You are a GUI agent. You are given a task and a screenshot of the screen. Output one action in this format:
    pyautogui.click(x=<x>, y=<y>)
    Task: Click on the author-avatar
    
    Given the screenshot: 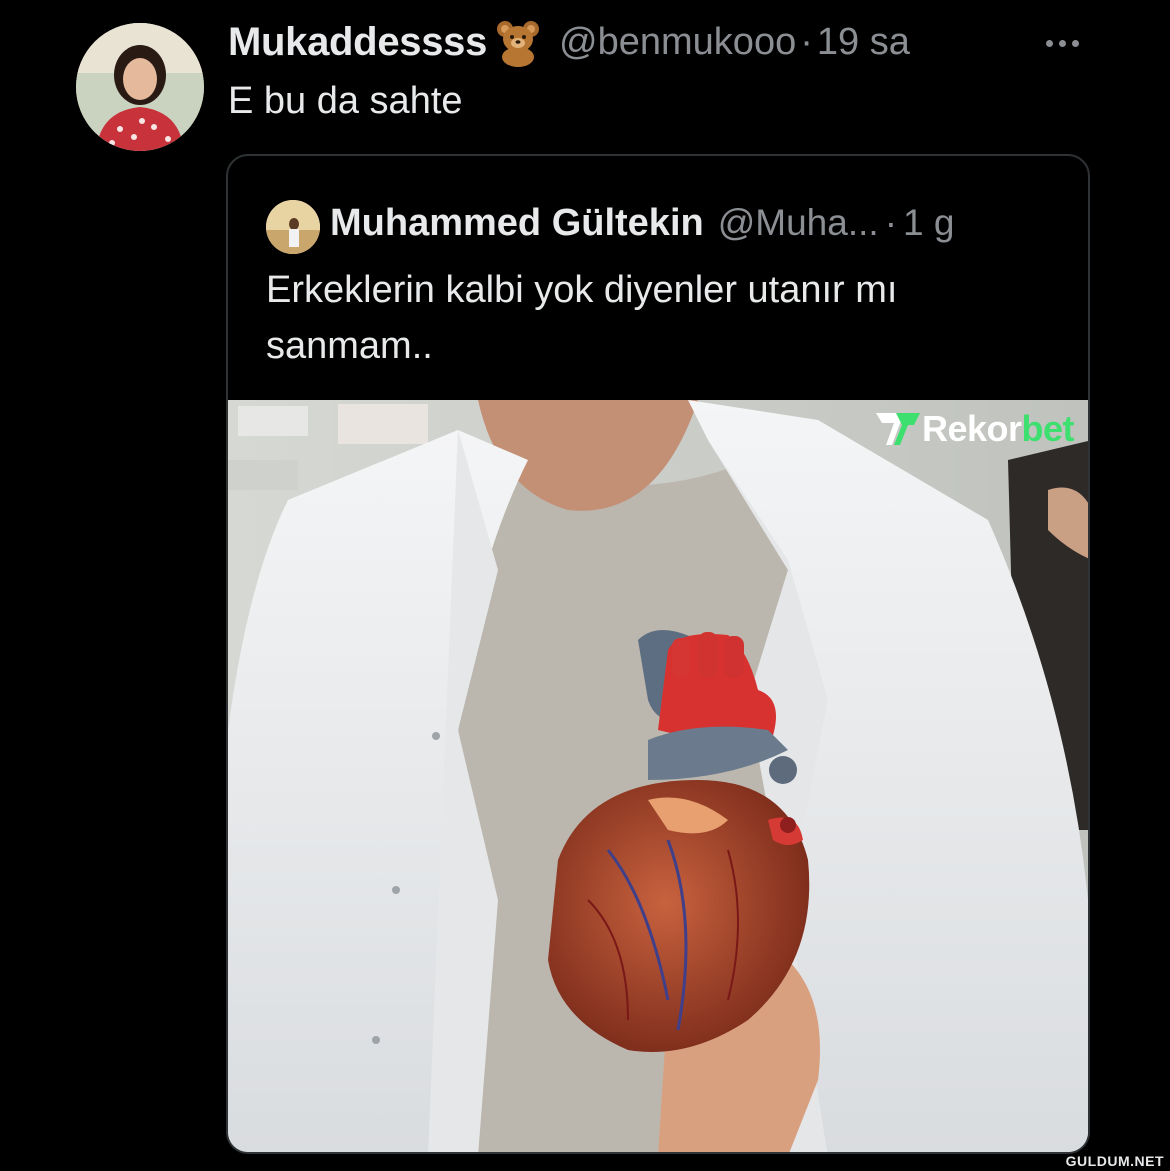 What is the action you would take?
    pyautogui.click(x=140, y=87)
    